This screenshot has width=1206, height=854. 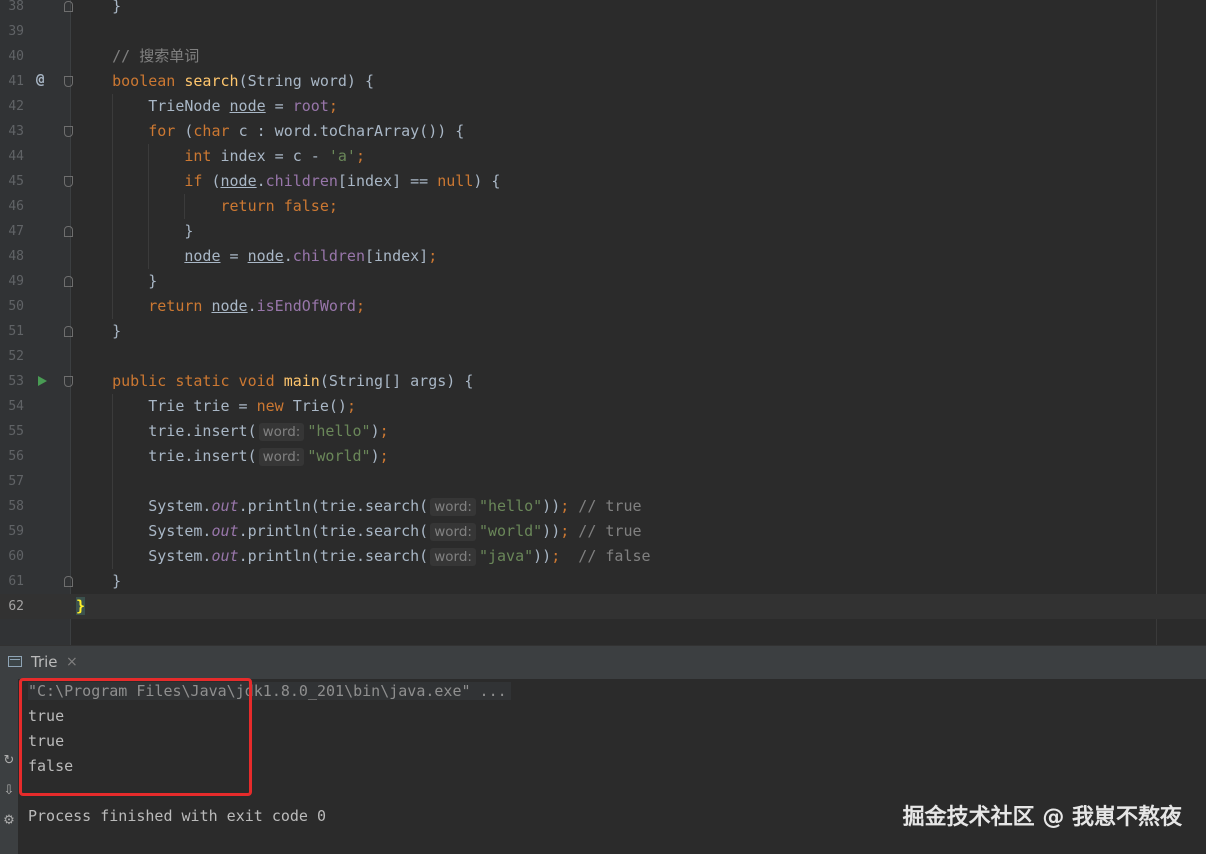 What do you see at coordinates (15, 661) in the screenshot?
I see `console-tab-icon` at bounding box center [15, 661].